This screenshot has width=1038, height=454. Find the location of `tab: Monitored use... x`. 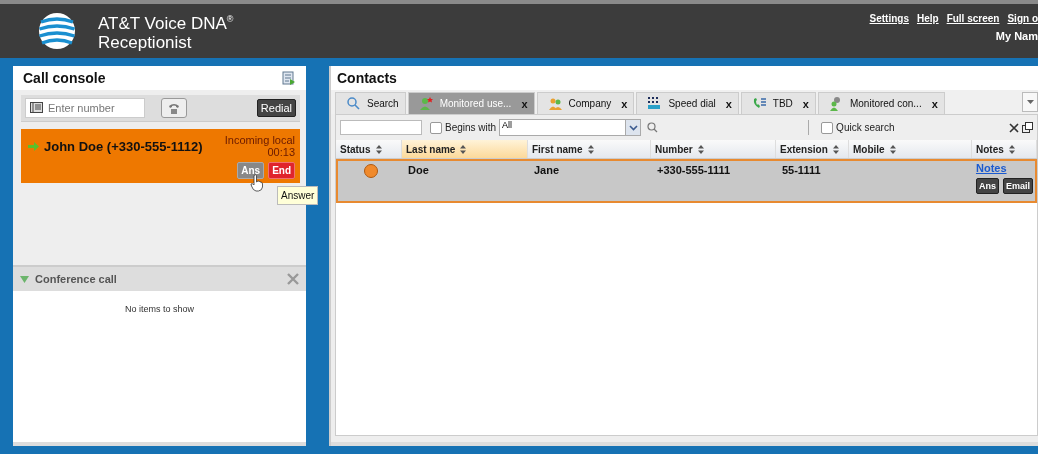

tab: Monitored use... x is located at coordinates (471, 103).